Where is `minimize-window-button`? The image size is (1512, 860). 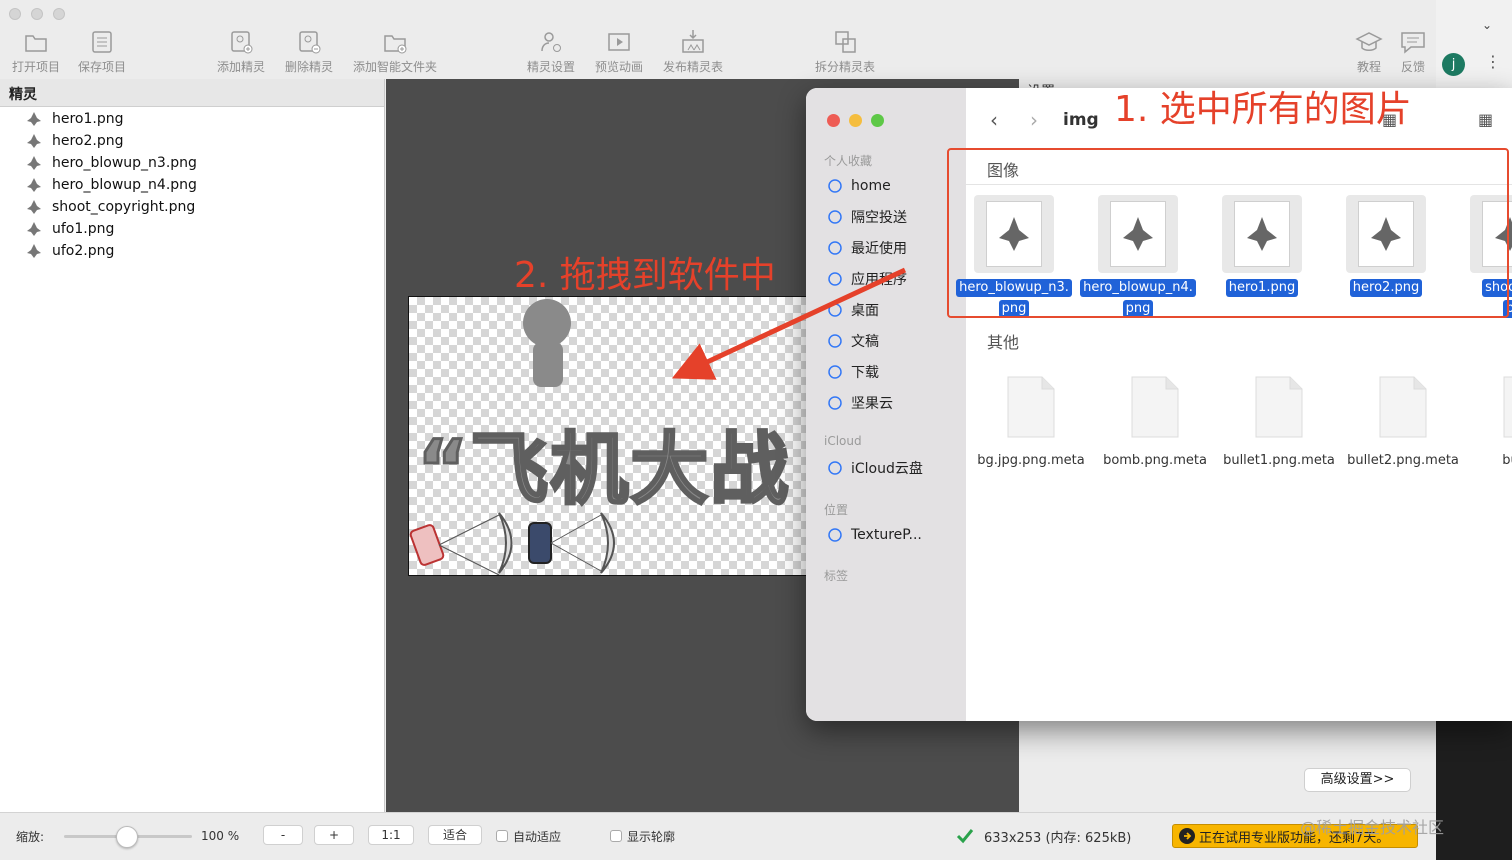
minimize-window-button is located at coordinates (37, 14).